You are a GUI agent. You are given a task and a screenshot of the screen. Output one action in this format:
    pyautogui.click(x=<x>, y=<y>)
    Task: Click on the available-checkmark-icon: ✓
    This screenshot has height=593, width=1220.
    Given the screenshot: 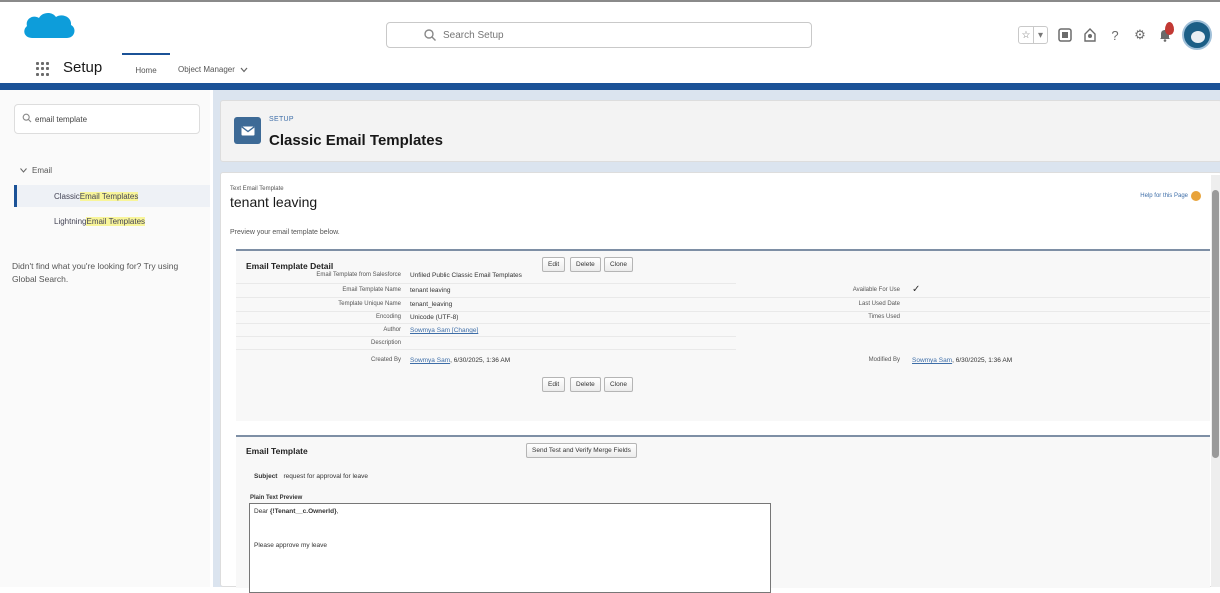 What is the action you would take?
    pyautogui.click(x=916, y=289)
    